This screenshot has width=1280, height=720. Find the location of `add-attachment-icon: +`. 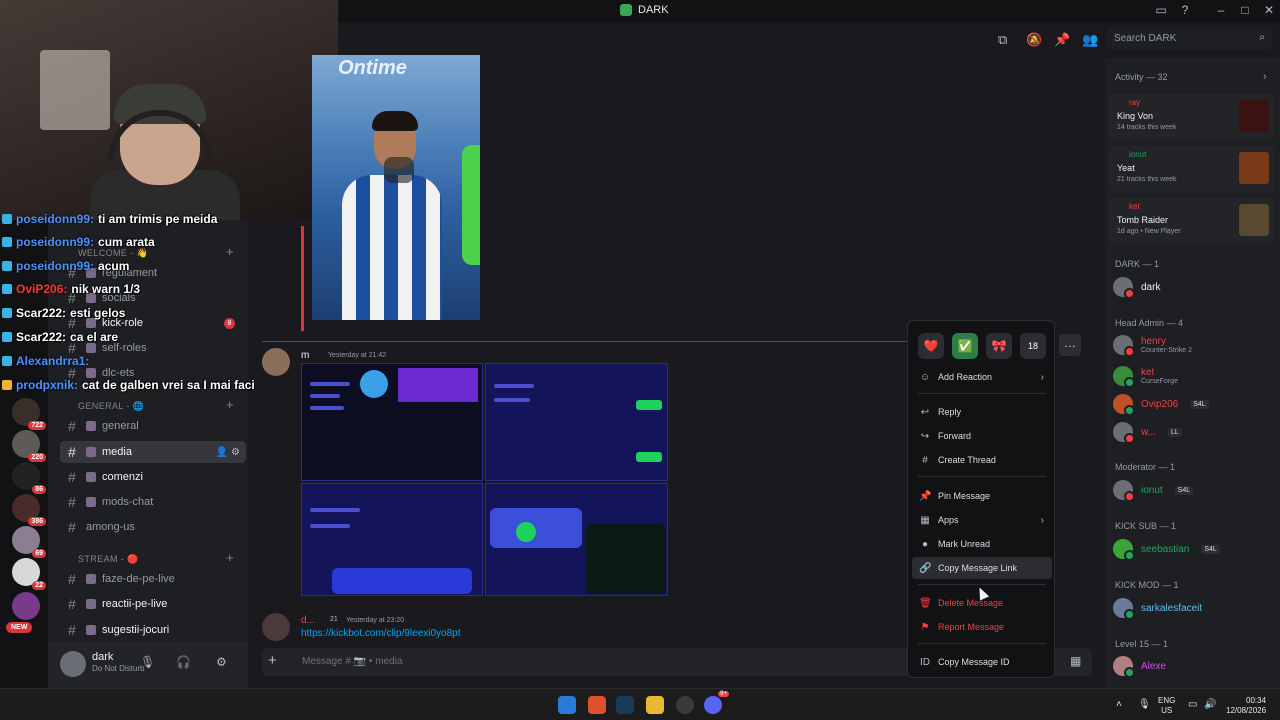

add-attachment-icon: + is located at coordinates (272, 660).